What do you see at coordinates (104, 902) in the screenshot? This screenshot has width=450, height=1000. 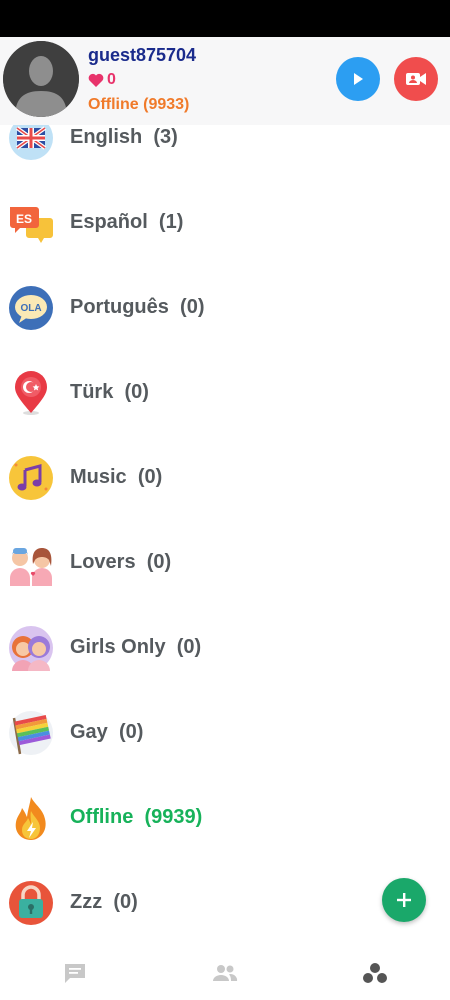 I see `room-label-zzz: Zzz (0)` at bounding box center [104, 902].